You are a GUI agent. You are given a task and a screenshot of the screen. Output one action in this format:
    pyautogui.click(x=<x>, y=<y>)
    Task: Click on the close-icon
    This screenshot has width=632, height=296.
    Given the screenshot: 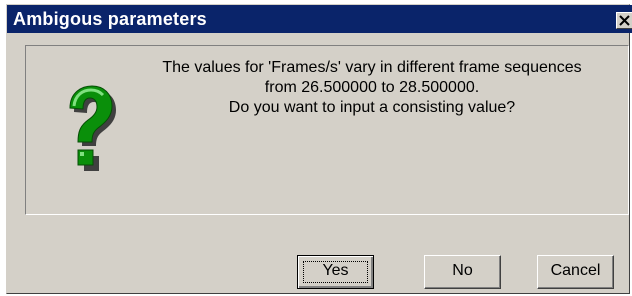 What is the action you would take?
    pyautogui.click(x=624, y=20)
    